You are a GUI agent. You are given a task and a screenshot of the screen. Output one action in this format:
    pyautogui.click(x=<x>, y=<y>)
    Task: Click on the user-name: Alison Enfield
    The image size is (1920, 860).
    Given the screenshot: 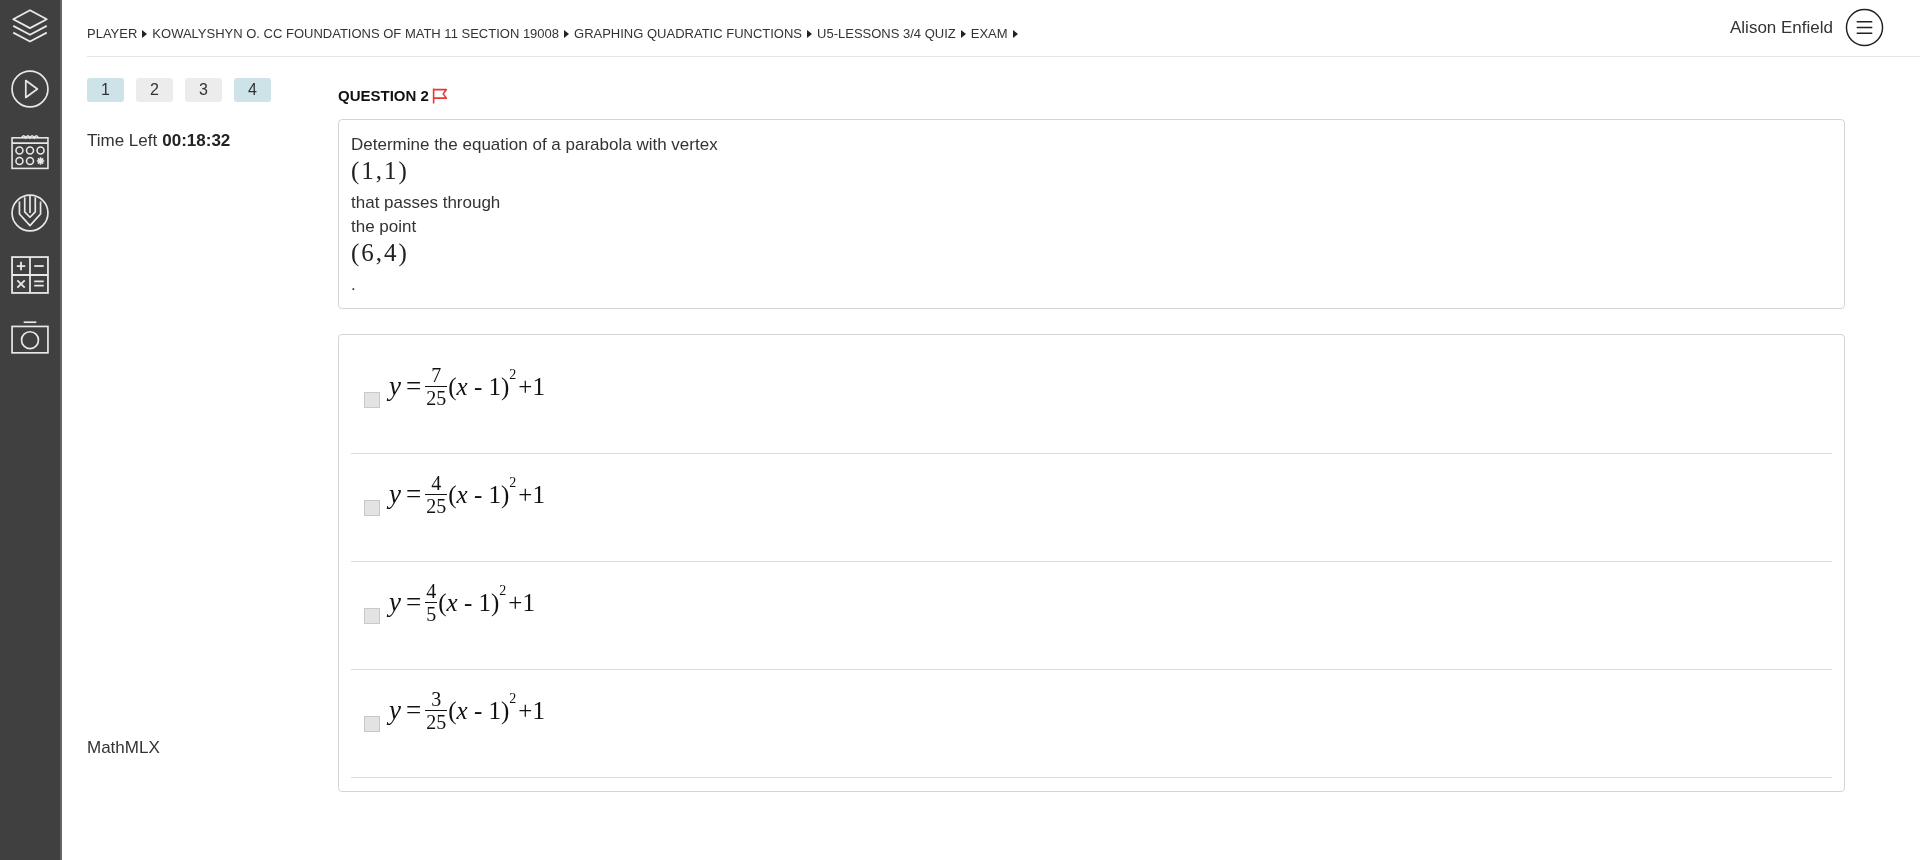 What is the action you would take?
    pyautogui.click(x=1781, y=27)
    